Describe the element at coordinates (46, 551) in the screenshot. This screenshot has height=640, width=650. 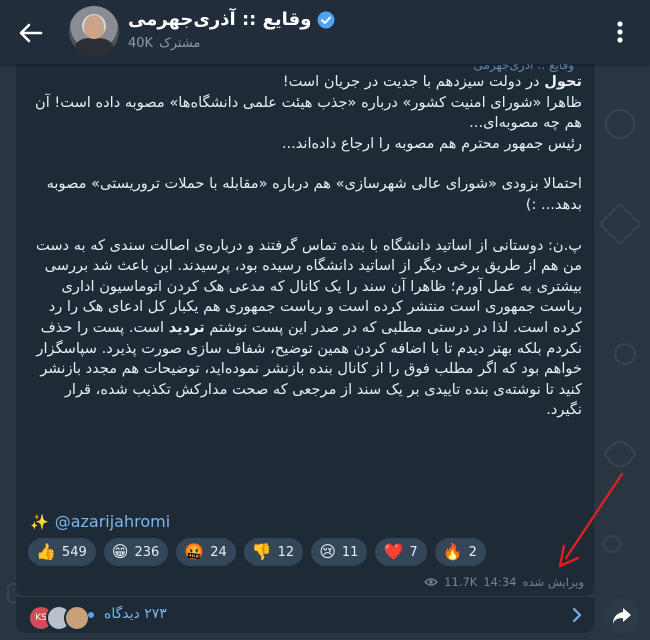
I see `thumbs-up-icon: 👍` at that location.